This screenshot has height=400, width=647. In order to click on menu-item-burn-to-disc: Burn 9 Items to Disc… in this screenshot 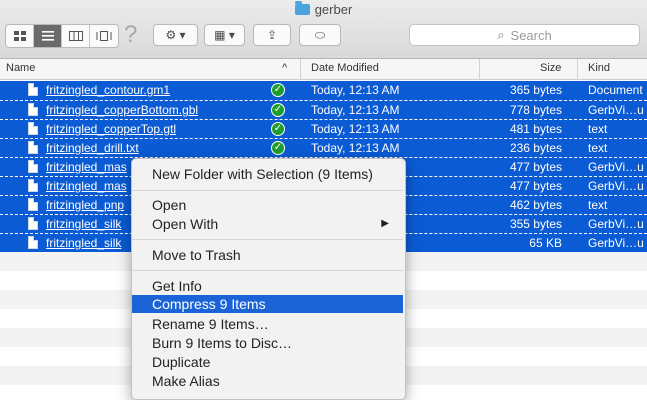, I will do `click(267, 343)`.